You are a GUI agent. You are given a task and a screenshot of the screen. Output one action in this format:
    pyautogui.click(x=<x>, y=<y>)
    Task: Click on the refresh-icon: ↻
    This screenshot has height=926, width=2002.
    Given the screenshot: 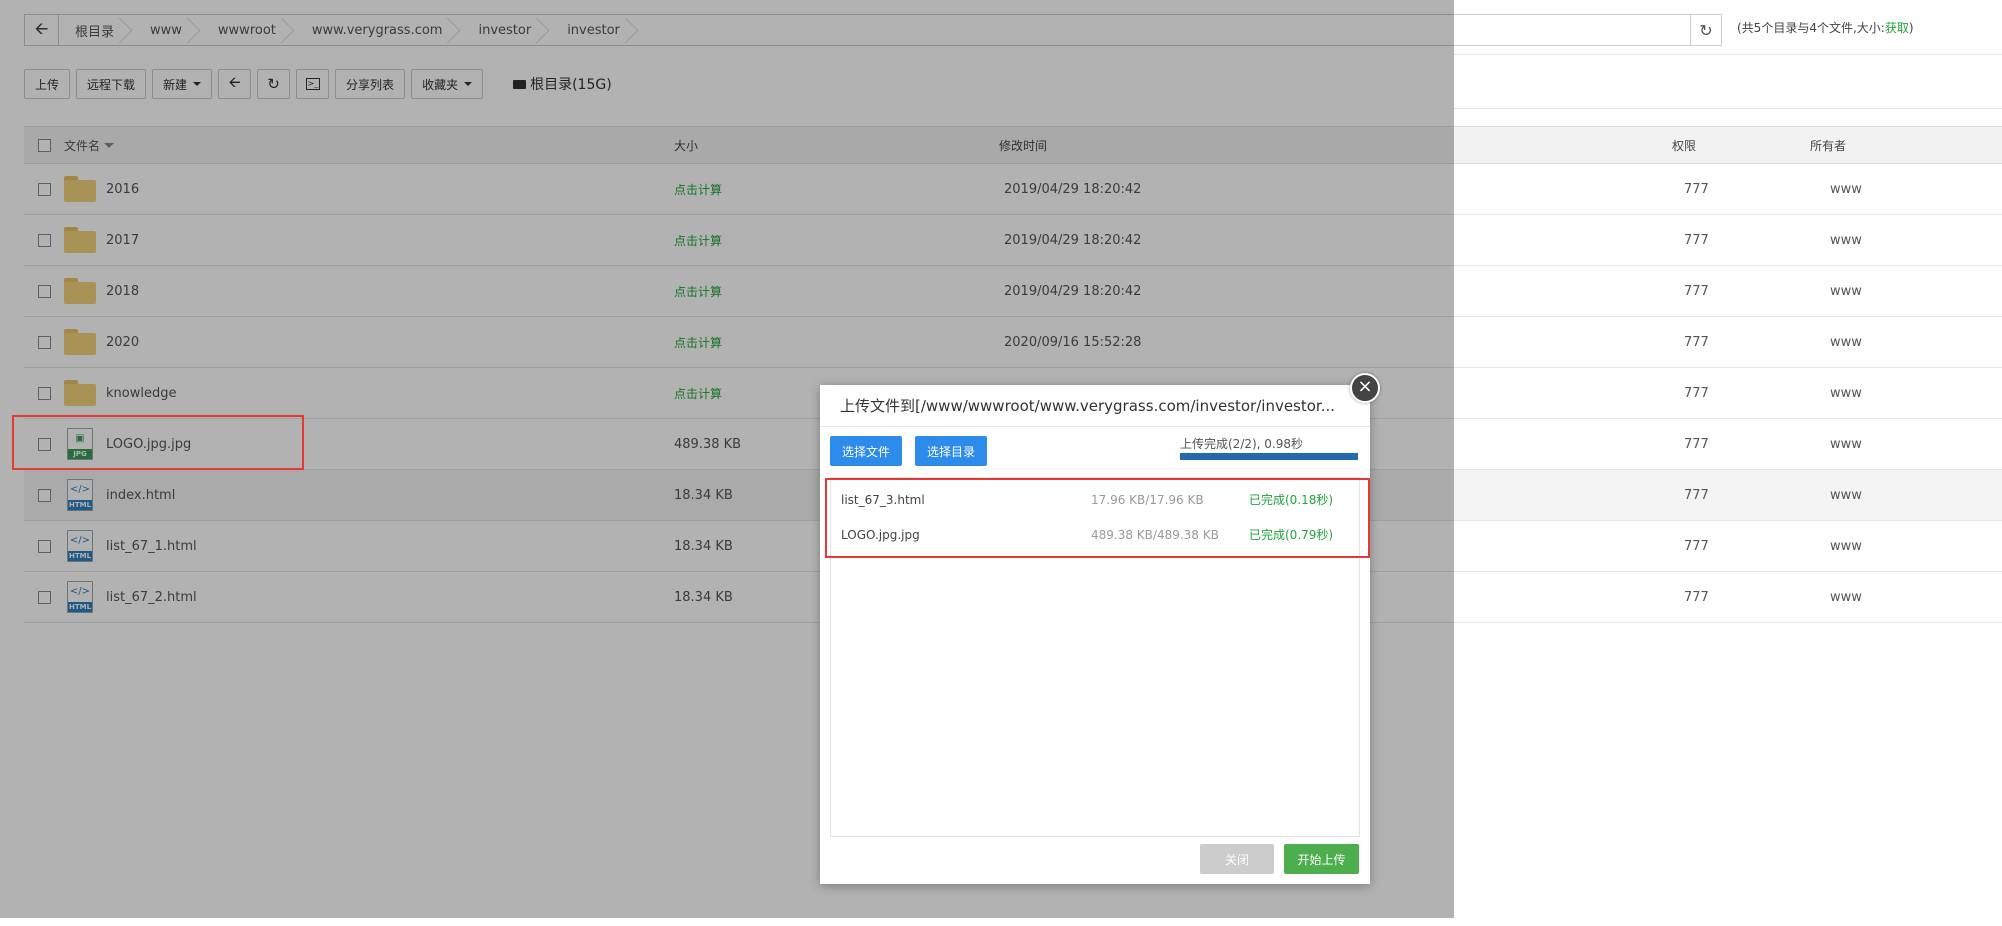 What is the action you would take?
    pyautogui.click(x=1706, y=30)
    